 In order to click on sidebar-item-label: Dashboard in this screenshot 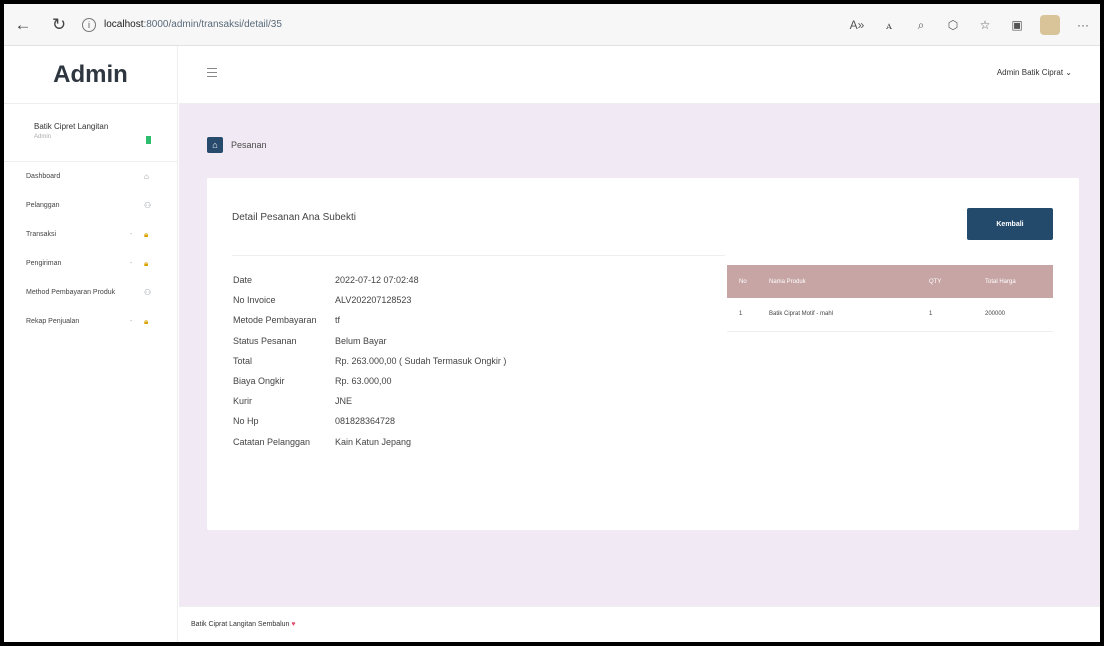, I will do `click(43, 176)`.